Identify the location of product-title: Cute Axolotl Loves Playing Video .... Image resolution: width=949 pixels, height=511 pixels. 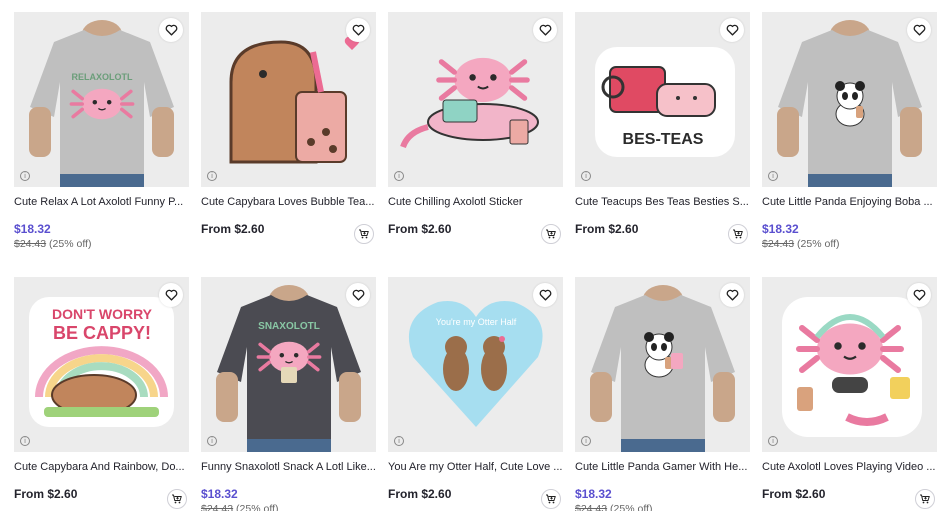
(849, 467).